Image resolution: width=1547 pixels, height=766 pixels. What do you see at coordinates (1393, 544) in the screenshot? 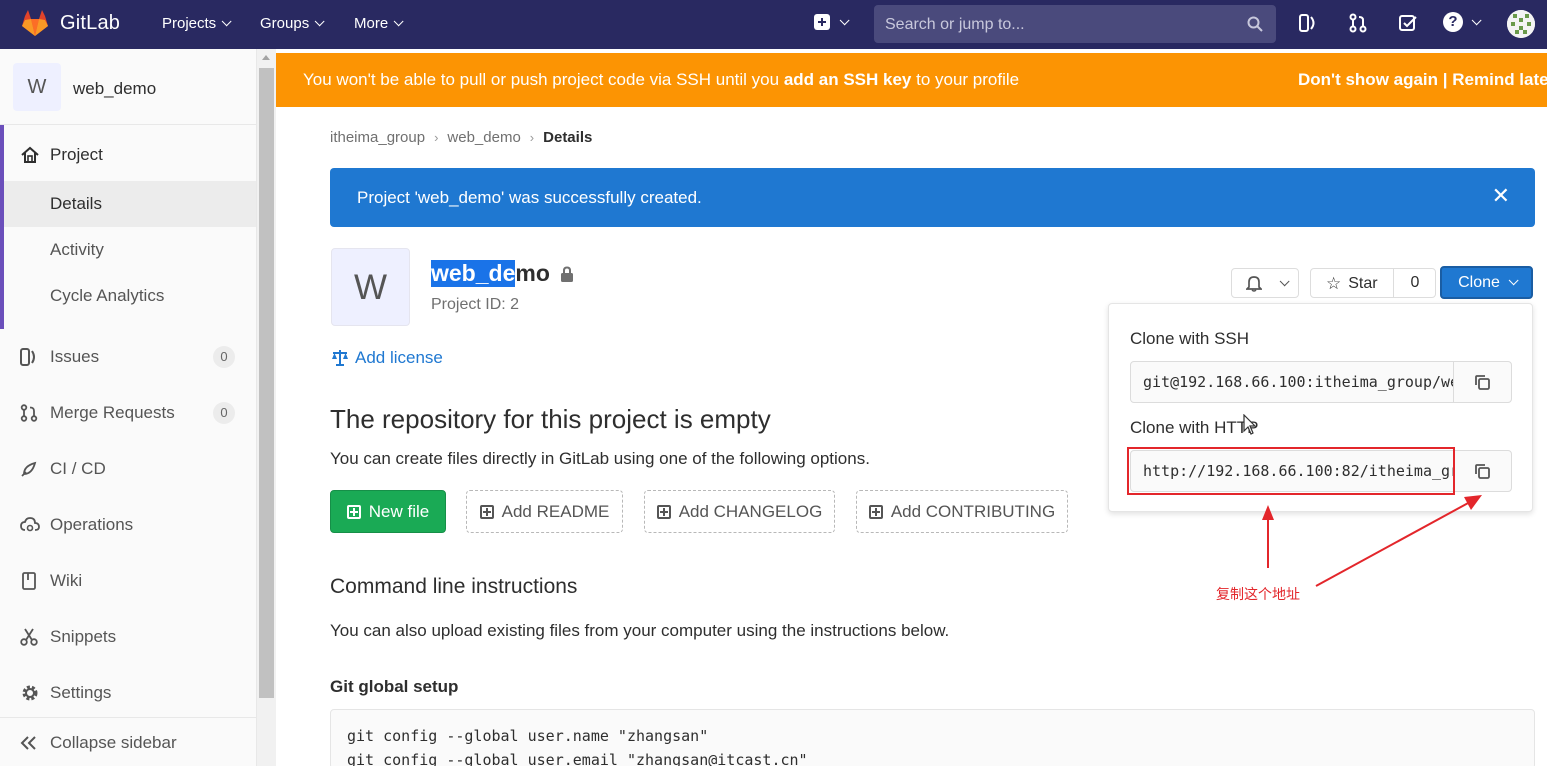
I see `annotation-arrow-diagonal` at bounding box center [1393, 544].